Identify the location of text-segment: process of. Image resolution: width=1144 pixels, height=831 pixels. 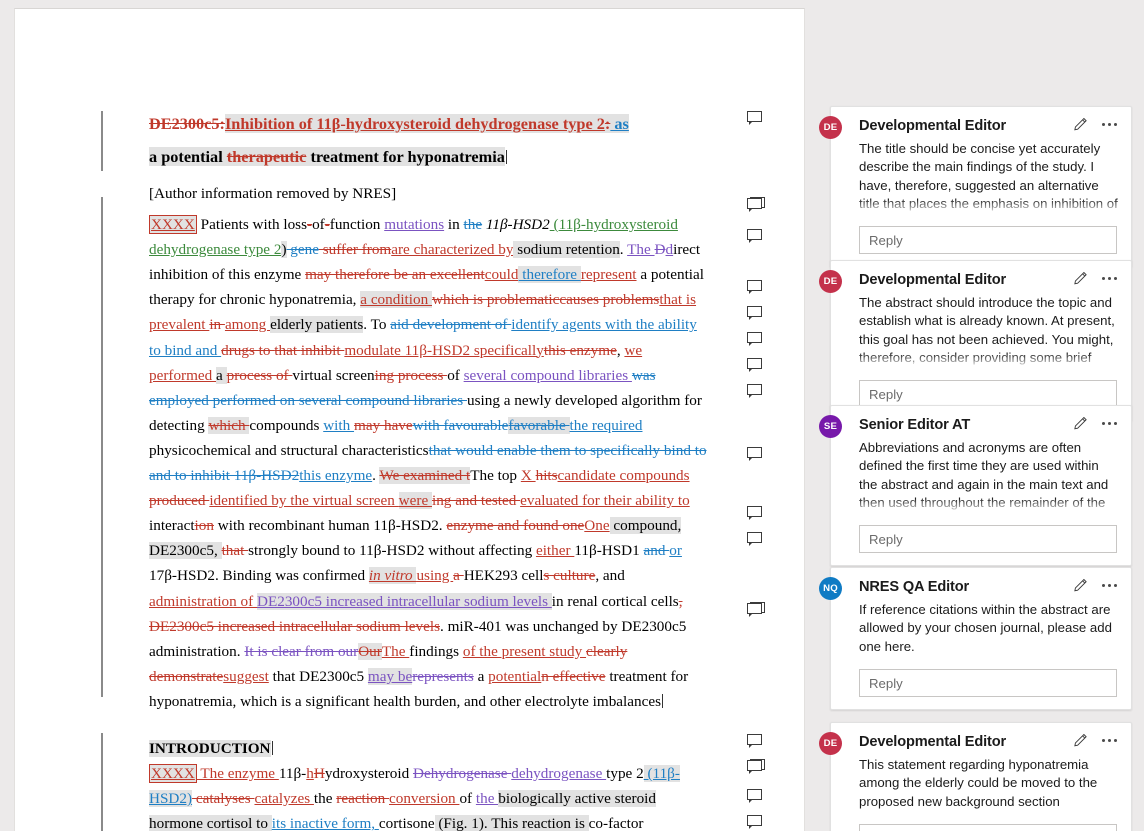
(259, 375).